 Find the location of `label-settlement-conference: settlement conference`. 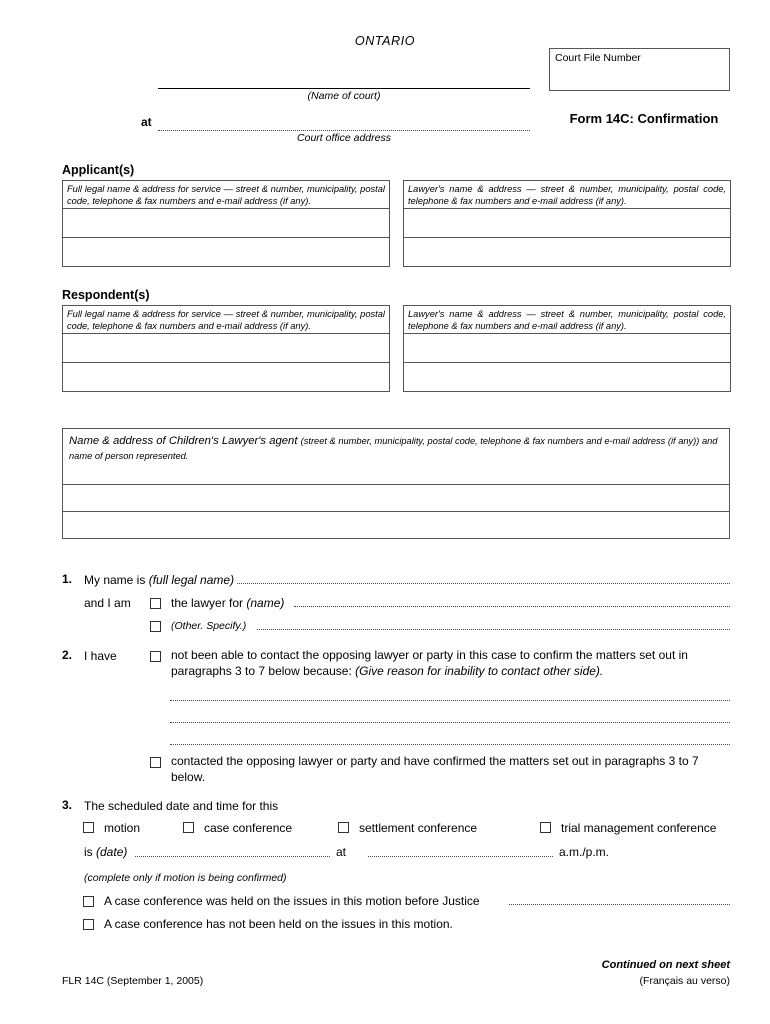

label-settlement-conference: settlement conference is located at coordinates (418, 828).